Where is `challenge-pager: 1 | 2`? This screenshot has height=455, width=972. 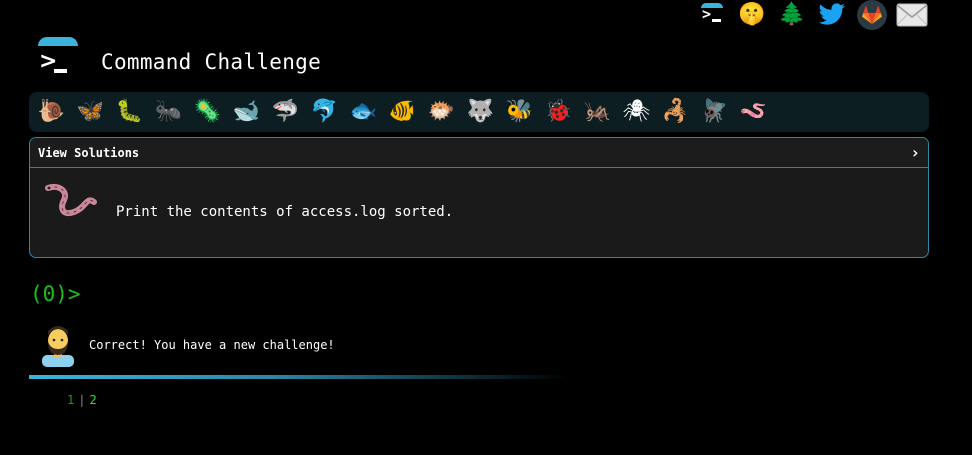
challenge-pager: 1 | 2 is located at coordinates (82, 400).